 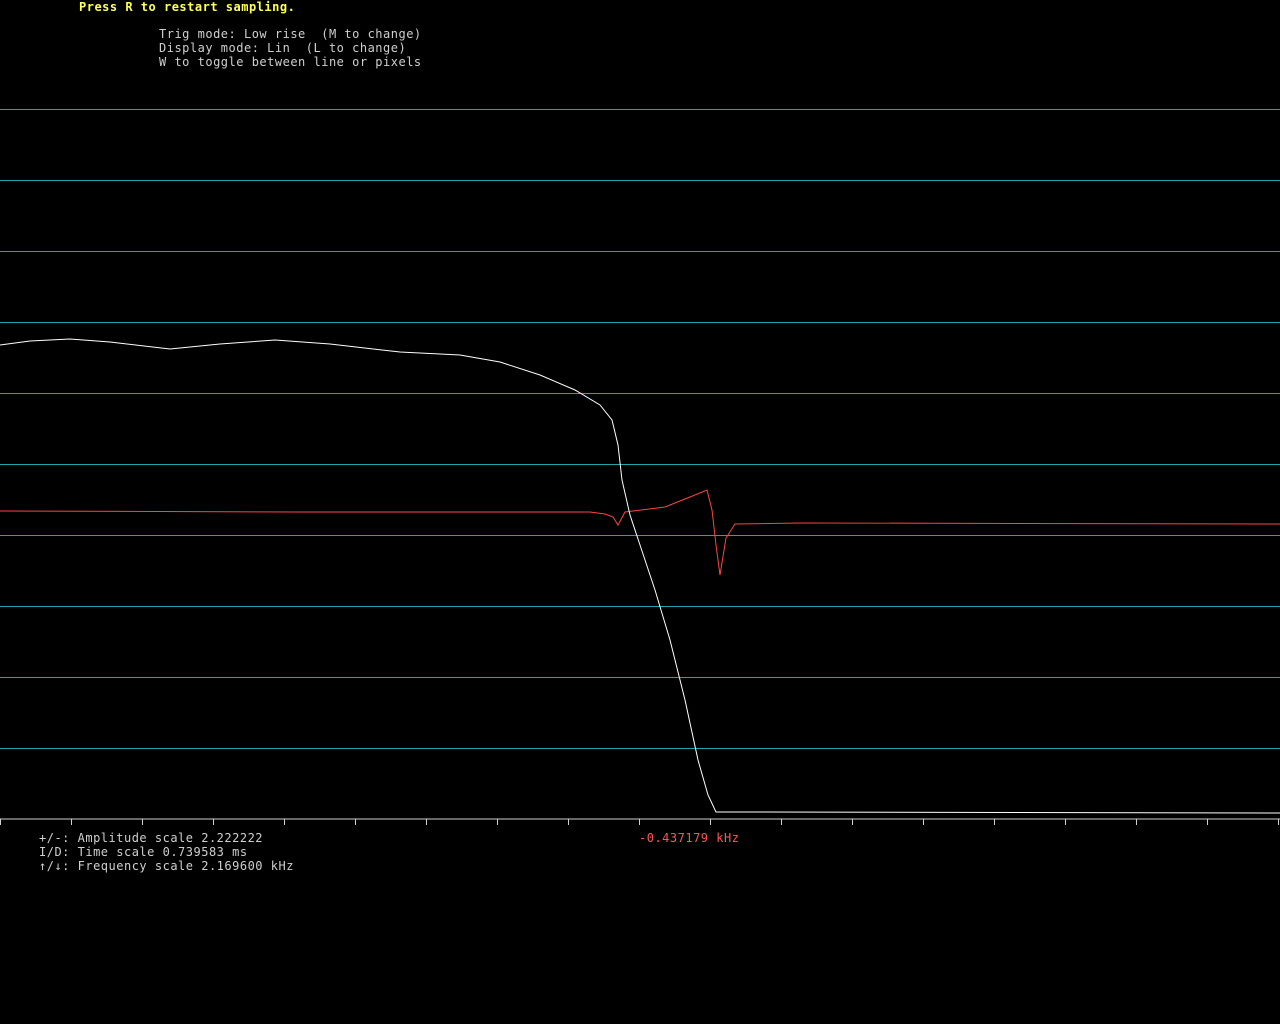 I want to click on display-mode-label: Display mode: Lin (L to change), so click(x=283, y=48).